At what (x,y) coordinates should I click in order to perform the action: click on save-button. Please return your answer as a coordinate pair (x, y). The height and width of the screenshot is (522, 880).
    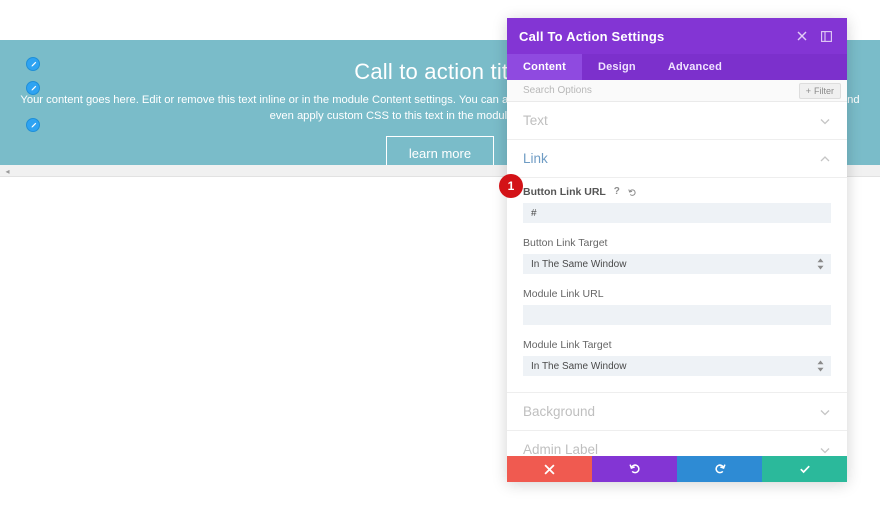
    Looking at the image, I should click on (804, 469).